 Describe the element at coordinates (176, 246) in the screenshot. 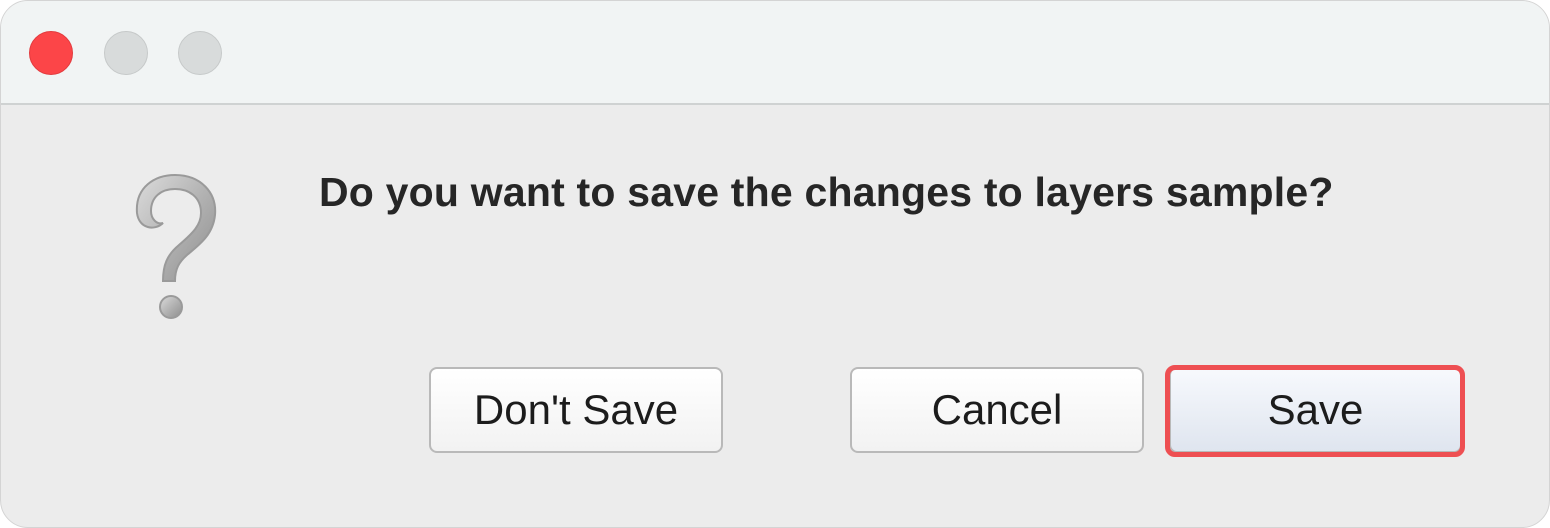

I see `question-mark-icon` at that location.